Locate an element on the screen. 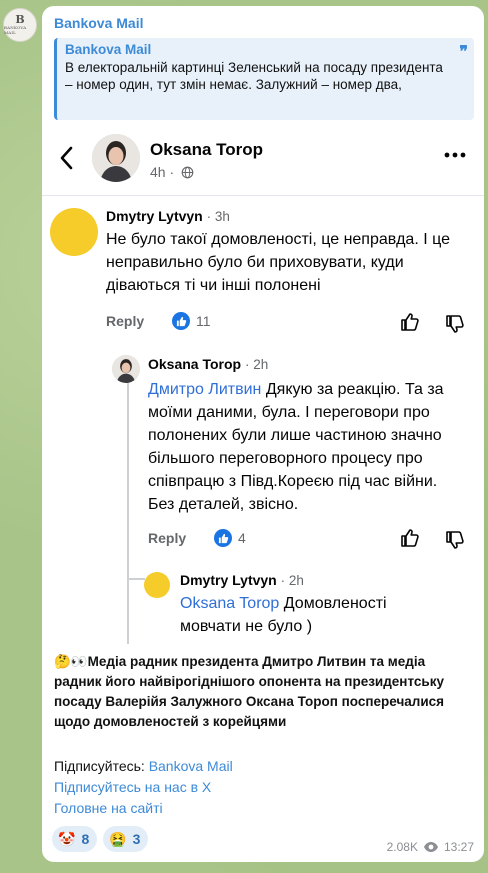 Image resolution: width=488 pixels, height=873 pixels. post-time: 4h · is located at coordinates (172, 172).